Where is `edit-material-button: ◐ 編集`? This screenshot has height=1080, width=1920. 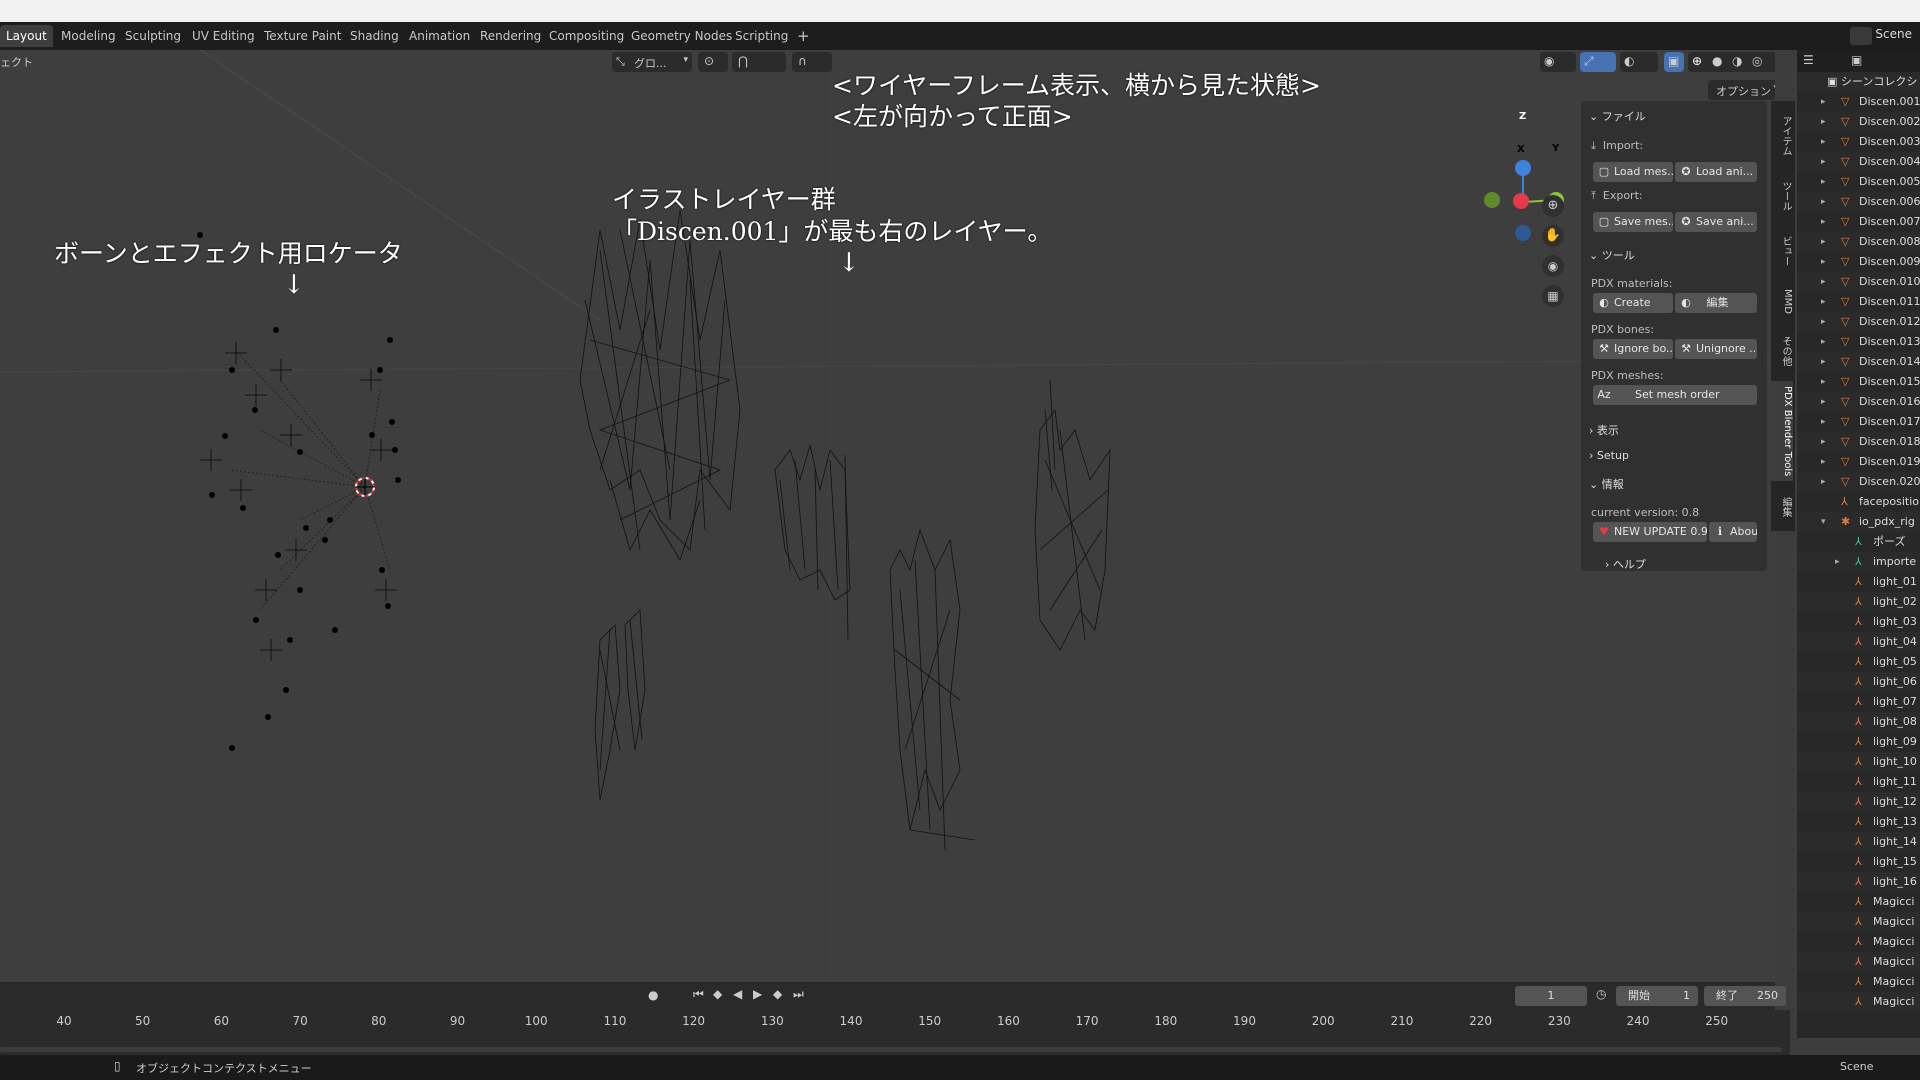 edit-material-button: ◐ 編集 is located at coordinates (1716, 303).